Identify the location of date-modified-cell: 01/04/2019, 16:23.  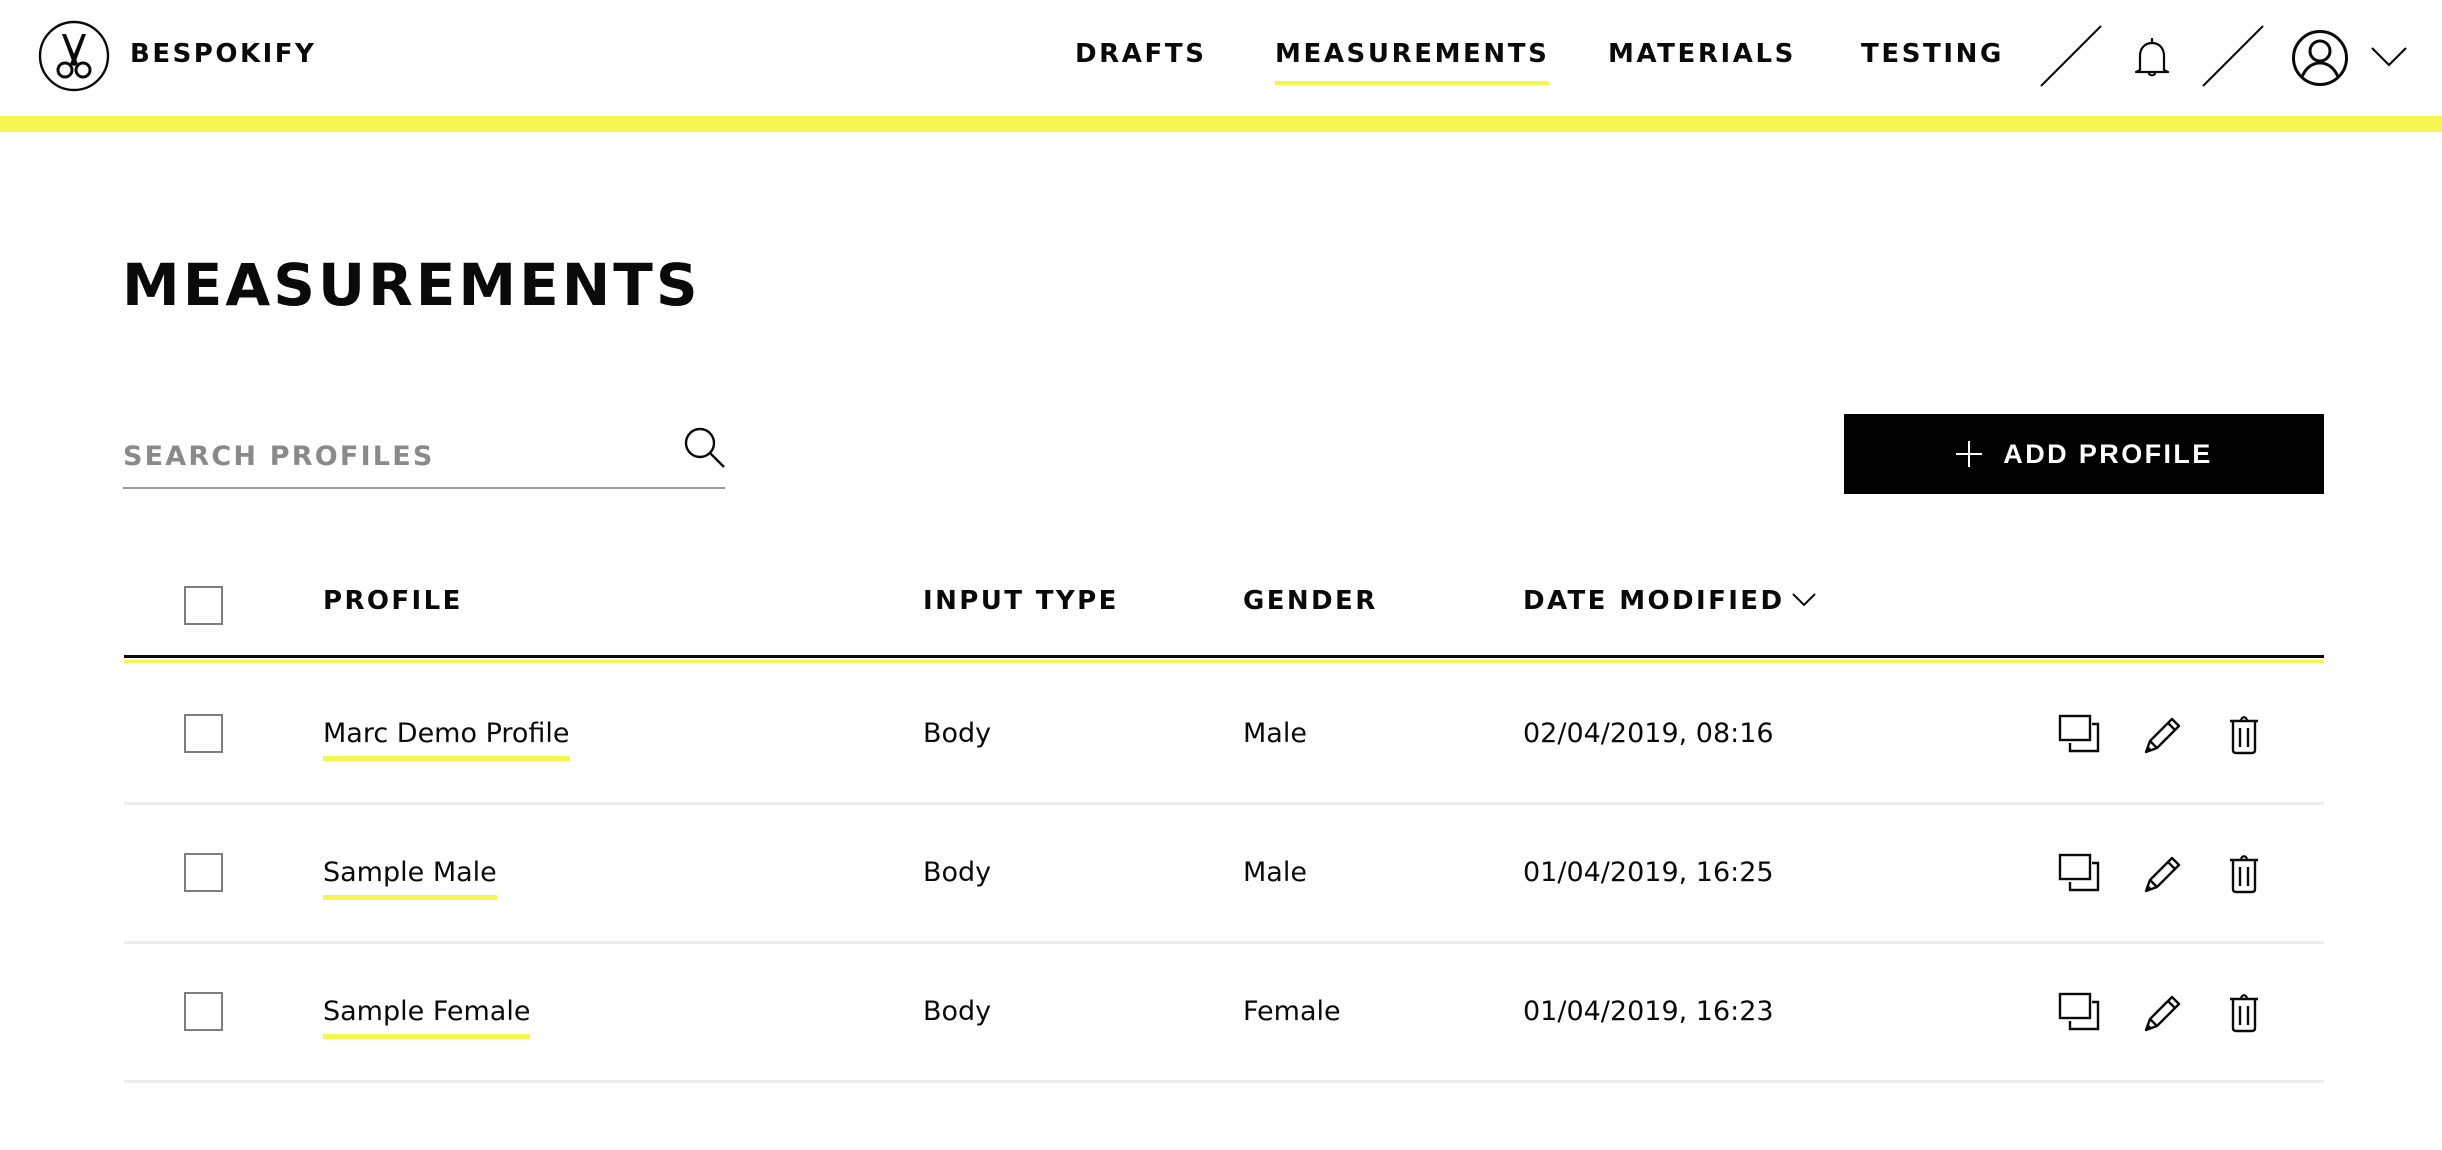
(1648, 1011).